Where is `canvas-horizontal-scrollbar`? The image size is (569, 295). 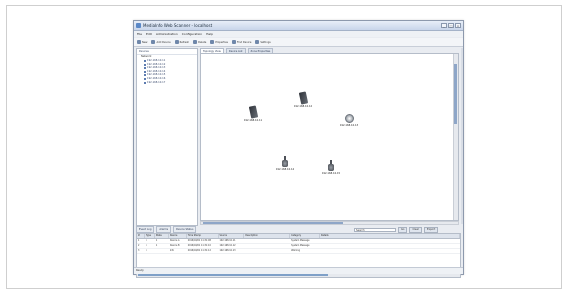 canvas-horizontal-scrollbar is located at coordinates (329, 223).